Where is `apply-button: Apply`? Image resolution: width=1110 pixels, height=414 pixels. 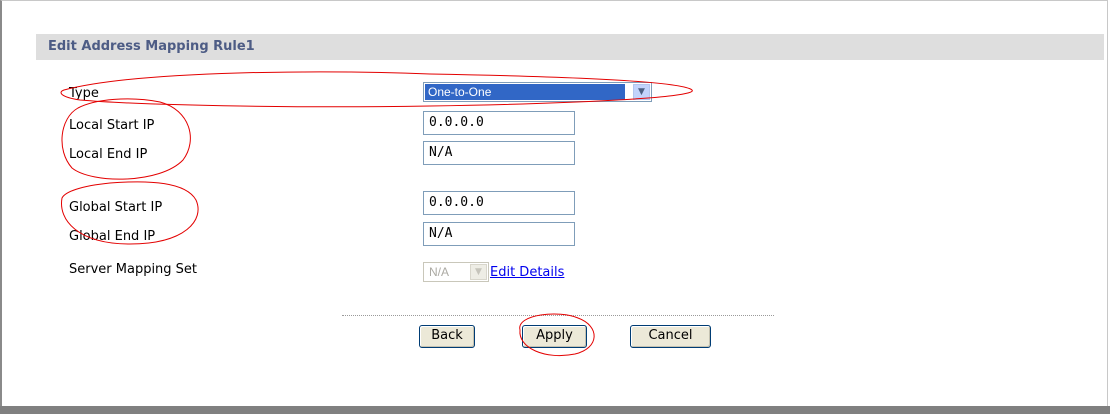
apply-button: Apply is located at coordinates (554, 336).